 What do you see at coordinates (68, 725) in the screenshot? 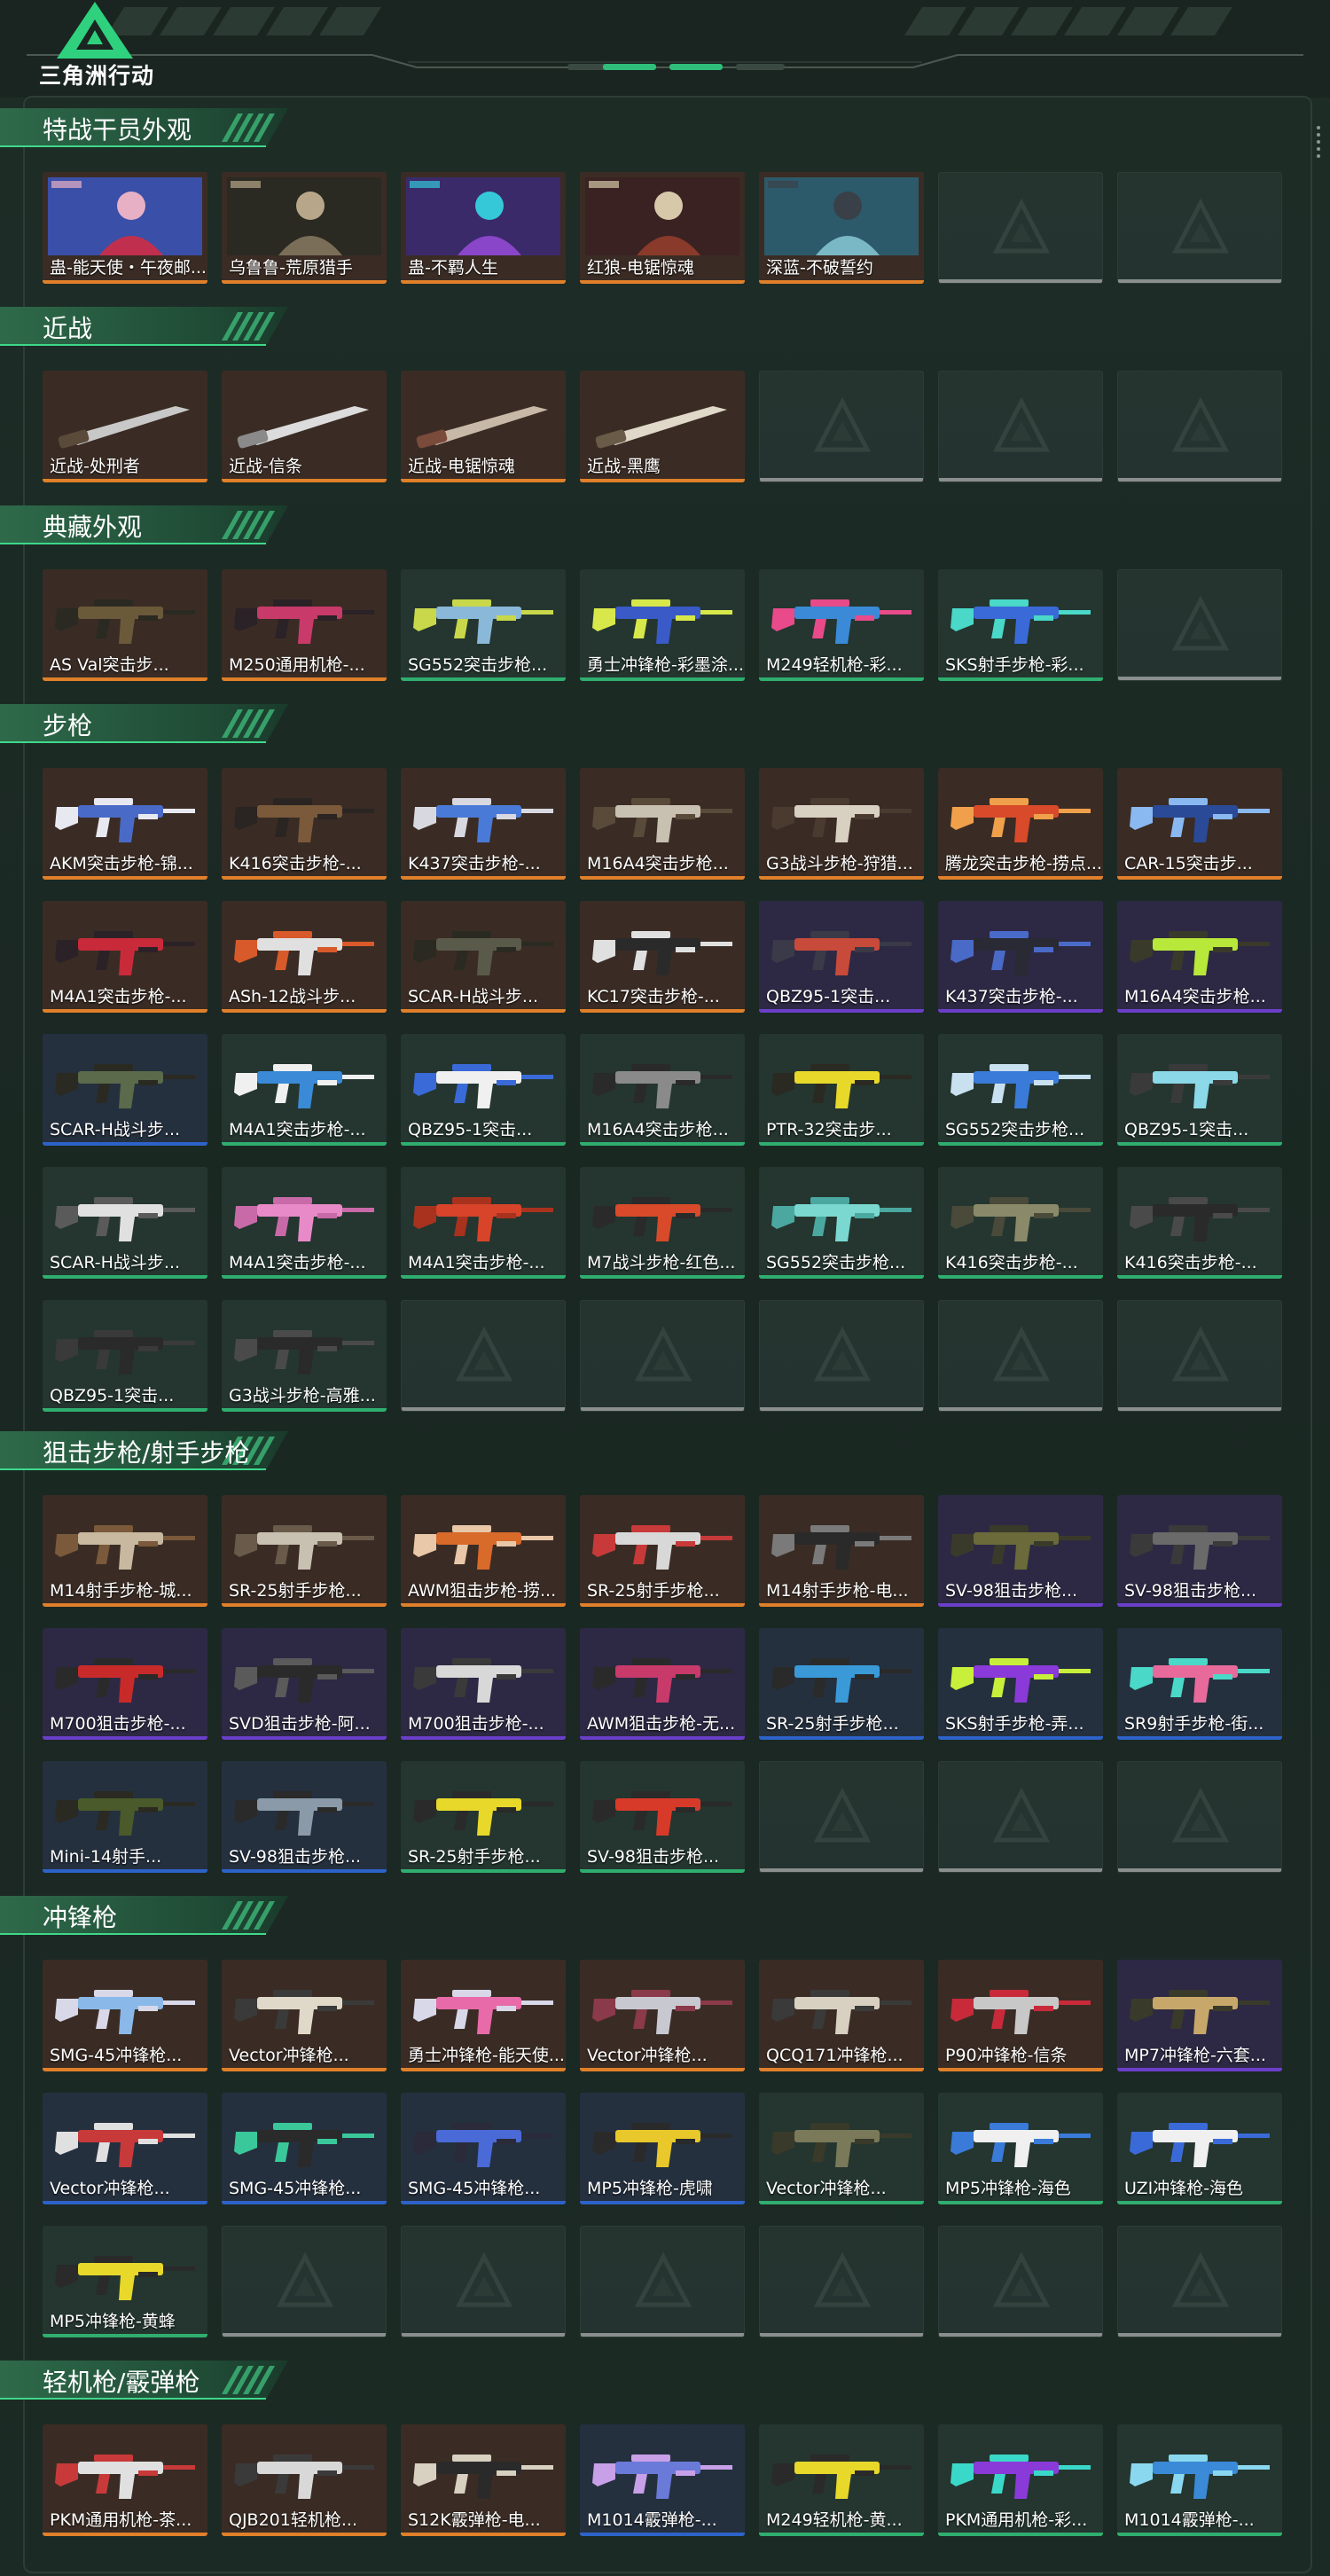
I see `section-title: 步枪` at bounding box center [68, 725].